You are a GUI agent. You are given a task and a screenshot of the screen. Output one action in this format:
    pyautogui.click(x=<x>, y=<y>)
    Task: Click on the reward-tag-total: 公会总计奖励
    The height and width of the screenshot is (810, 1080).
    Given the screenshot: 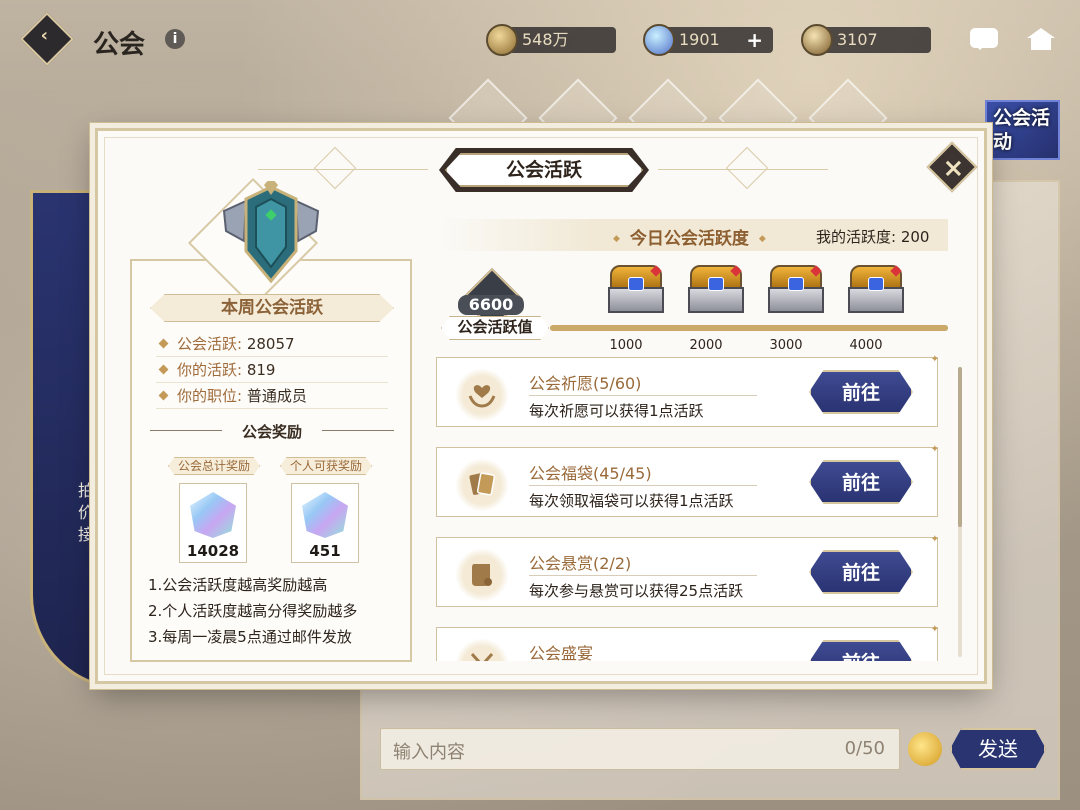 What is the action you would take?
    pyautogui.click(x=214, y=466)
    